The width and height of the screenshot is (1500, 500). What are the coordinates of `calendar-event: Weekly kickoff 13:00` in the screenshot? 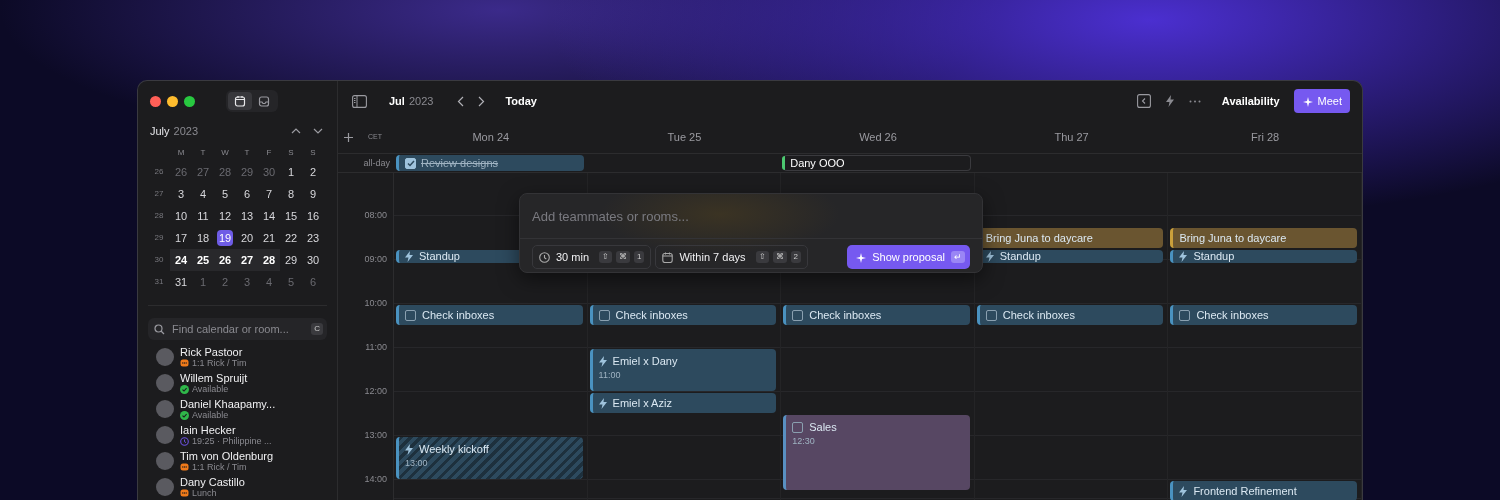 It's located at (489, 458).